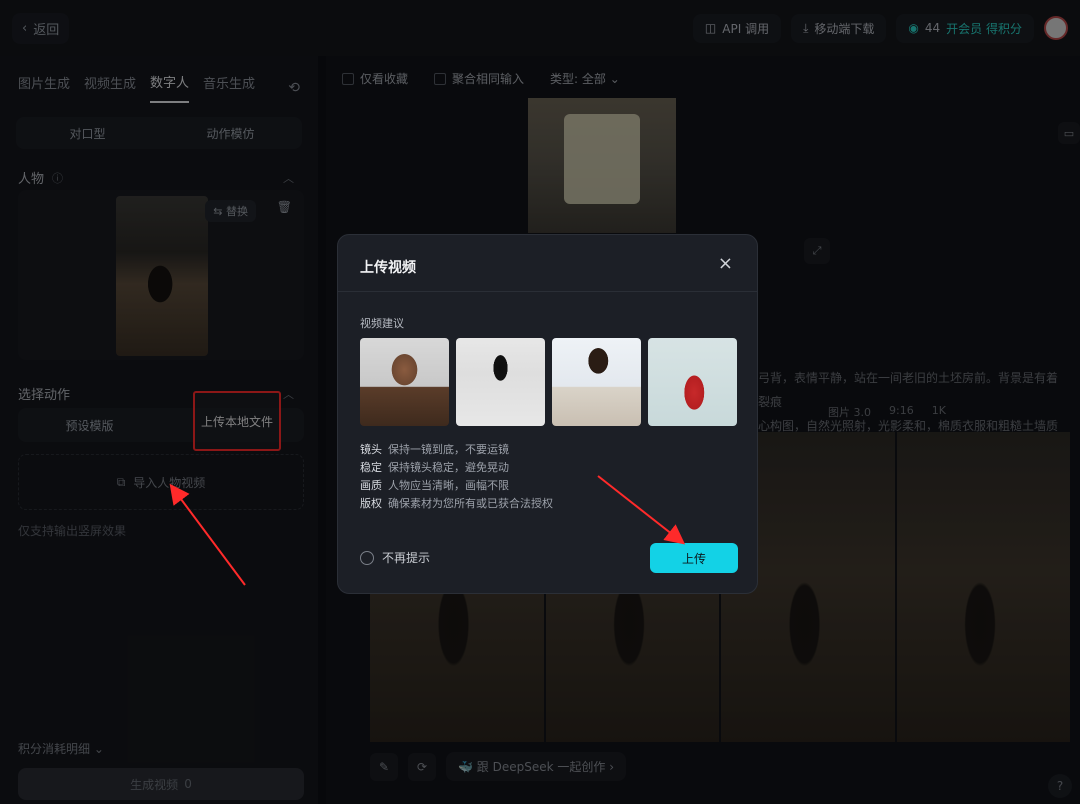  Describe the element at coordinates (406, 558) in the screenshot. I see `dont-remind-label: 不再提示` at that location.